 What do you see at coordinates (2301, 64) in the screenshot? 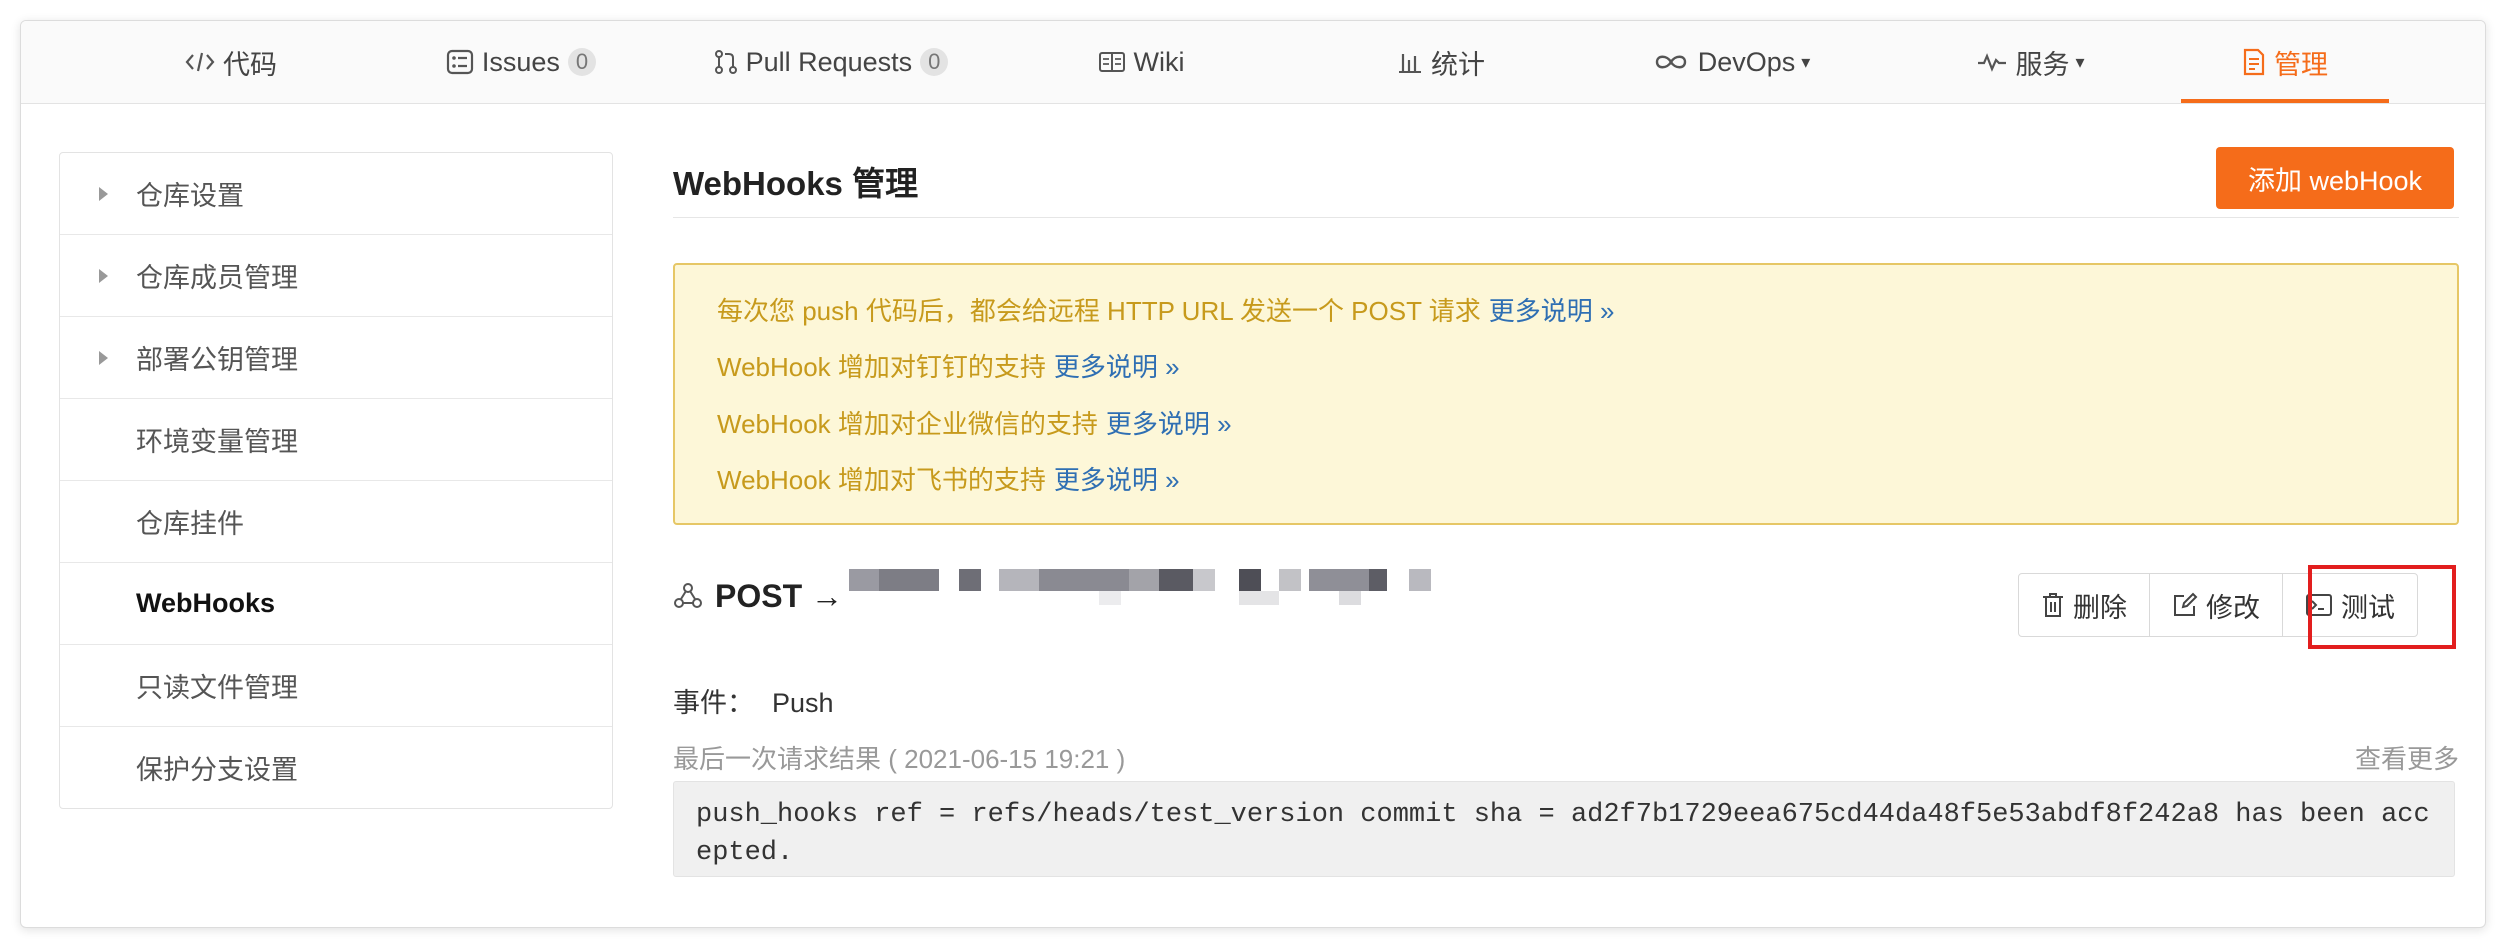
I see `tab-label: 管理` at bounding box center [2301, 64].